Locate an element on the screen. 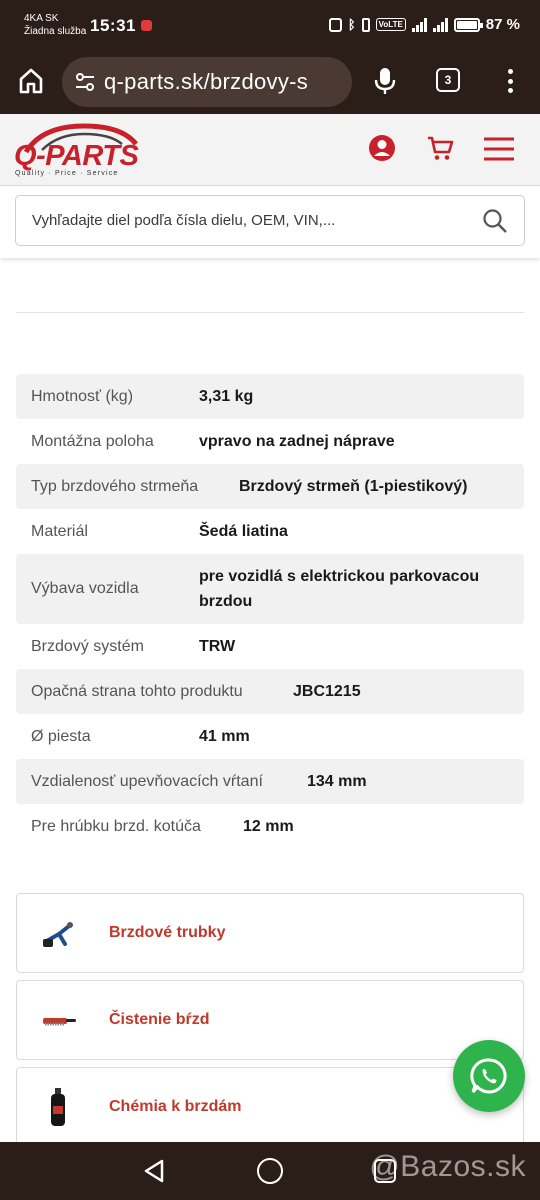  shopping-cart-icon is located at coordinates (440, 148).